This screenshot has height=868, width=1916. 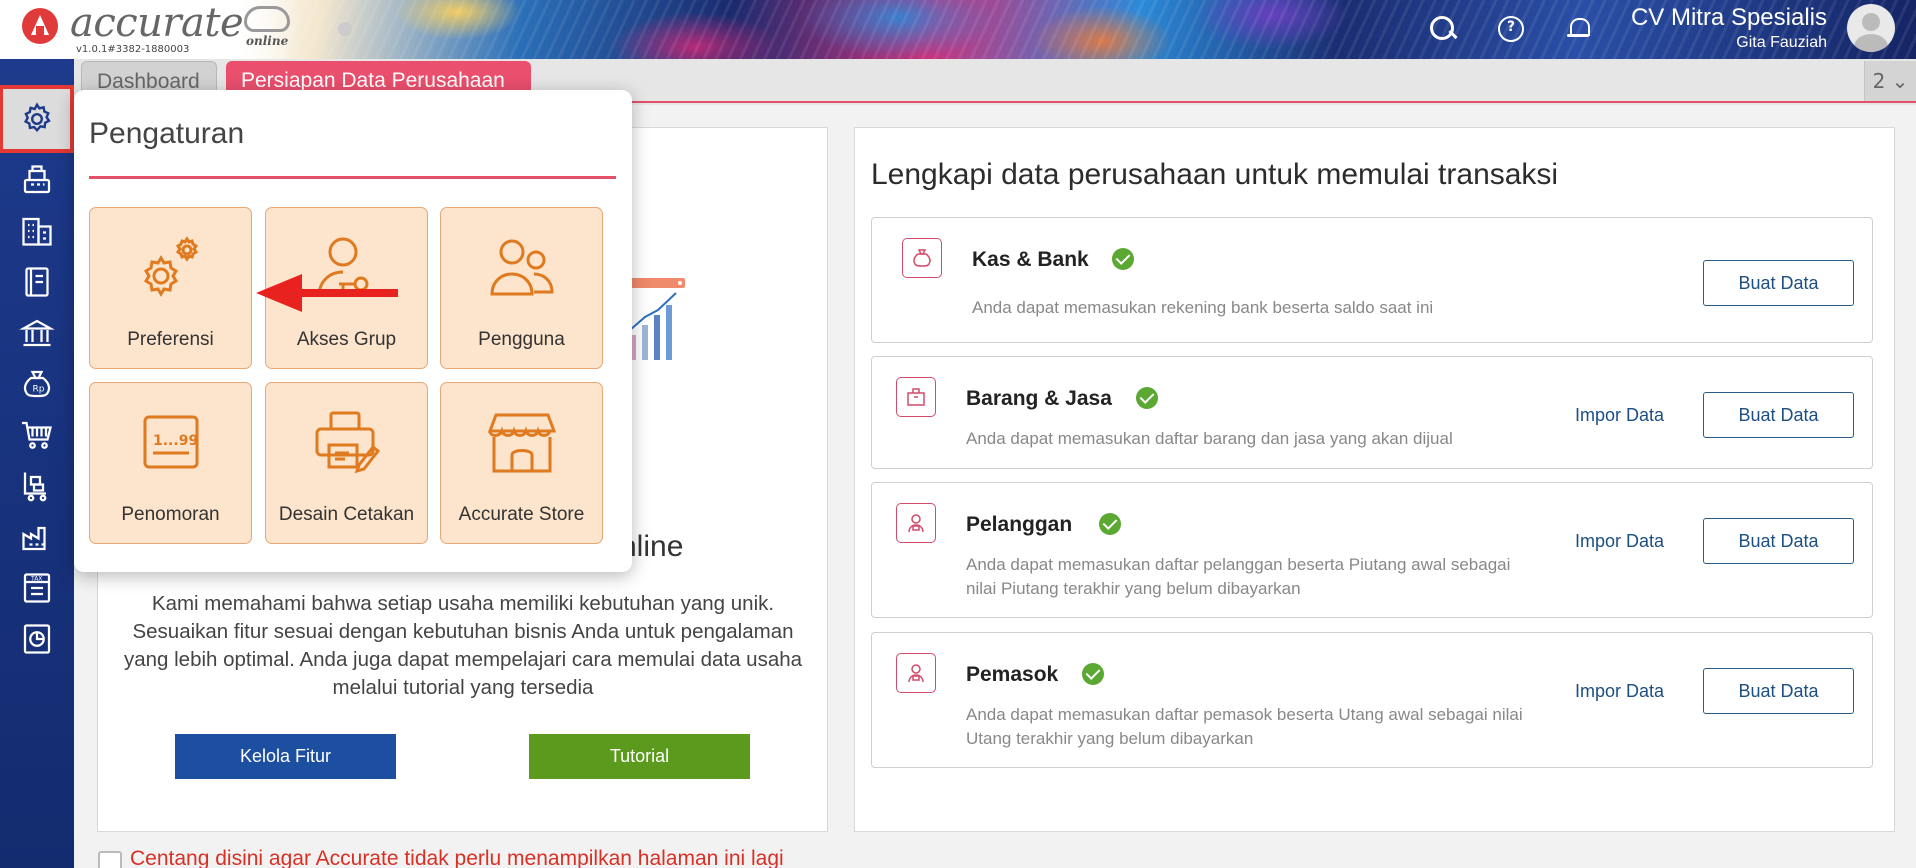 What do you see at coordinates (1580, 29) in the screenshot?
I see `bell-icon` at bounding box center [1580, 29].